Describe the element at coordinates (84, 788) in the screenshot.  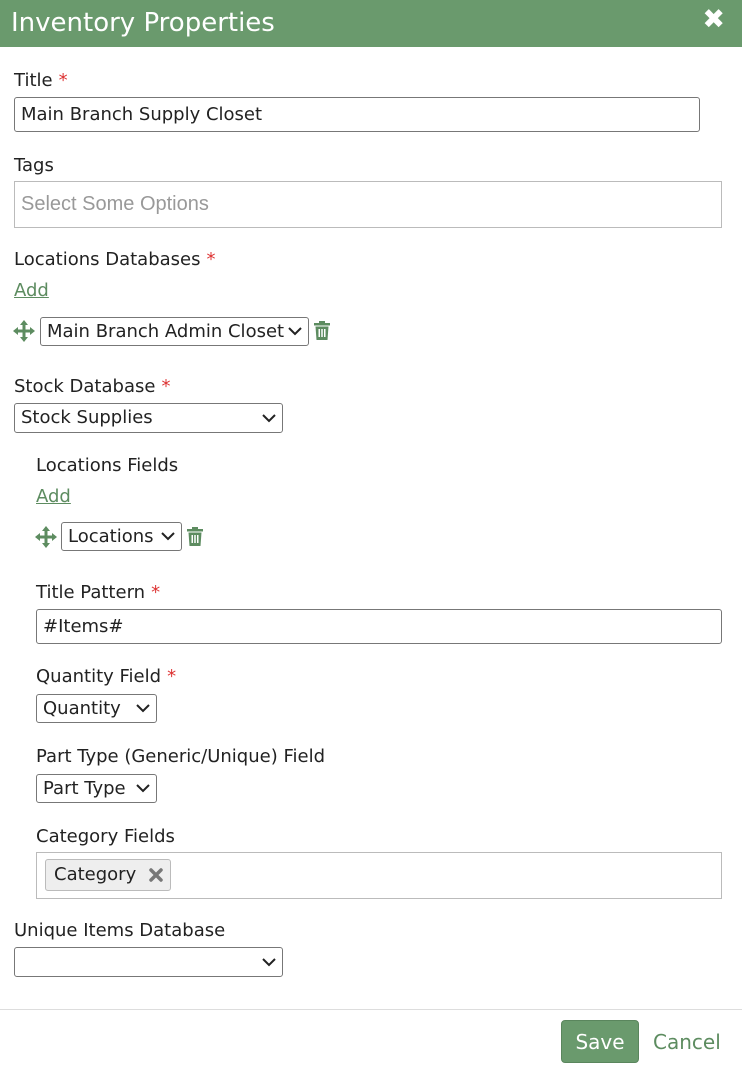
I see `part-type-field-select-value: Part Type` at that location.